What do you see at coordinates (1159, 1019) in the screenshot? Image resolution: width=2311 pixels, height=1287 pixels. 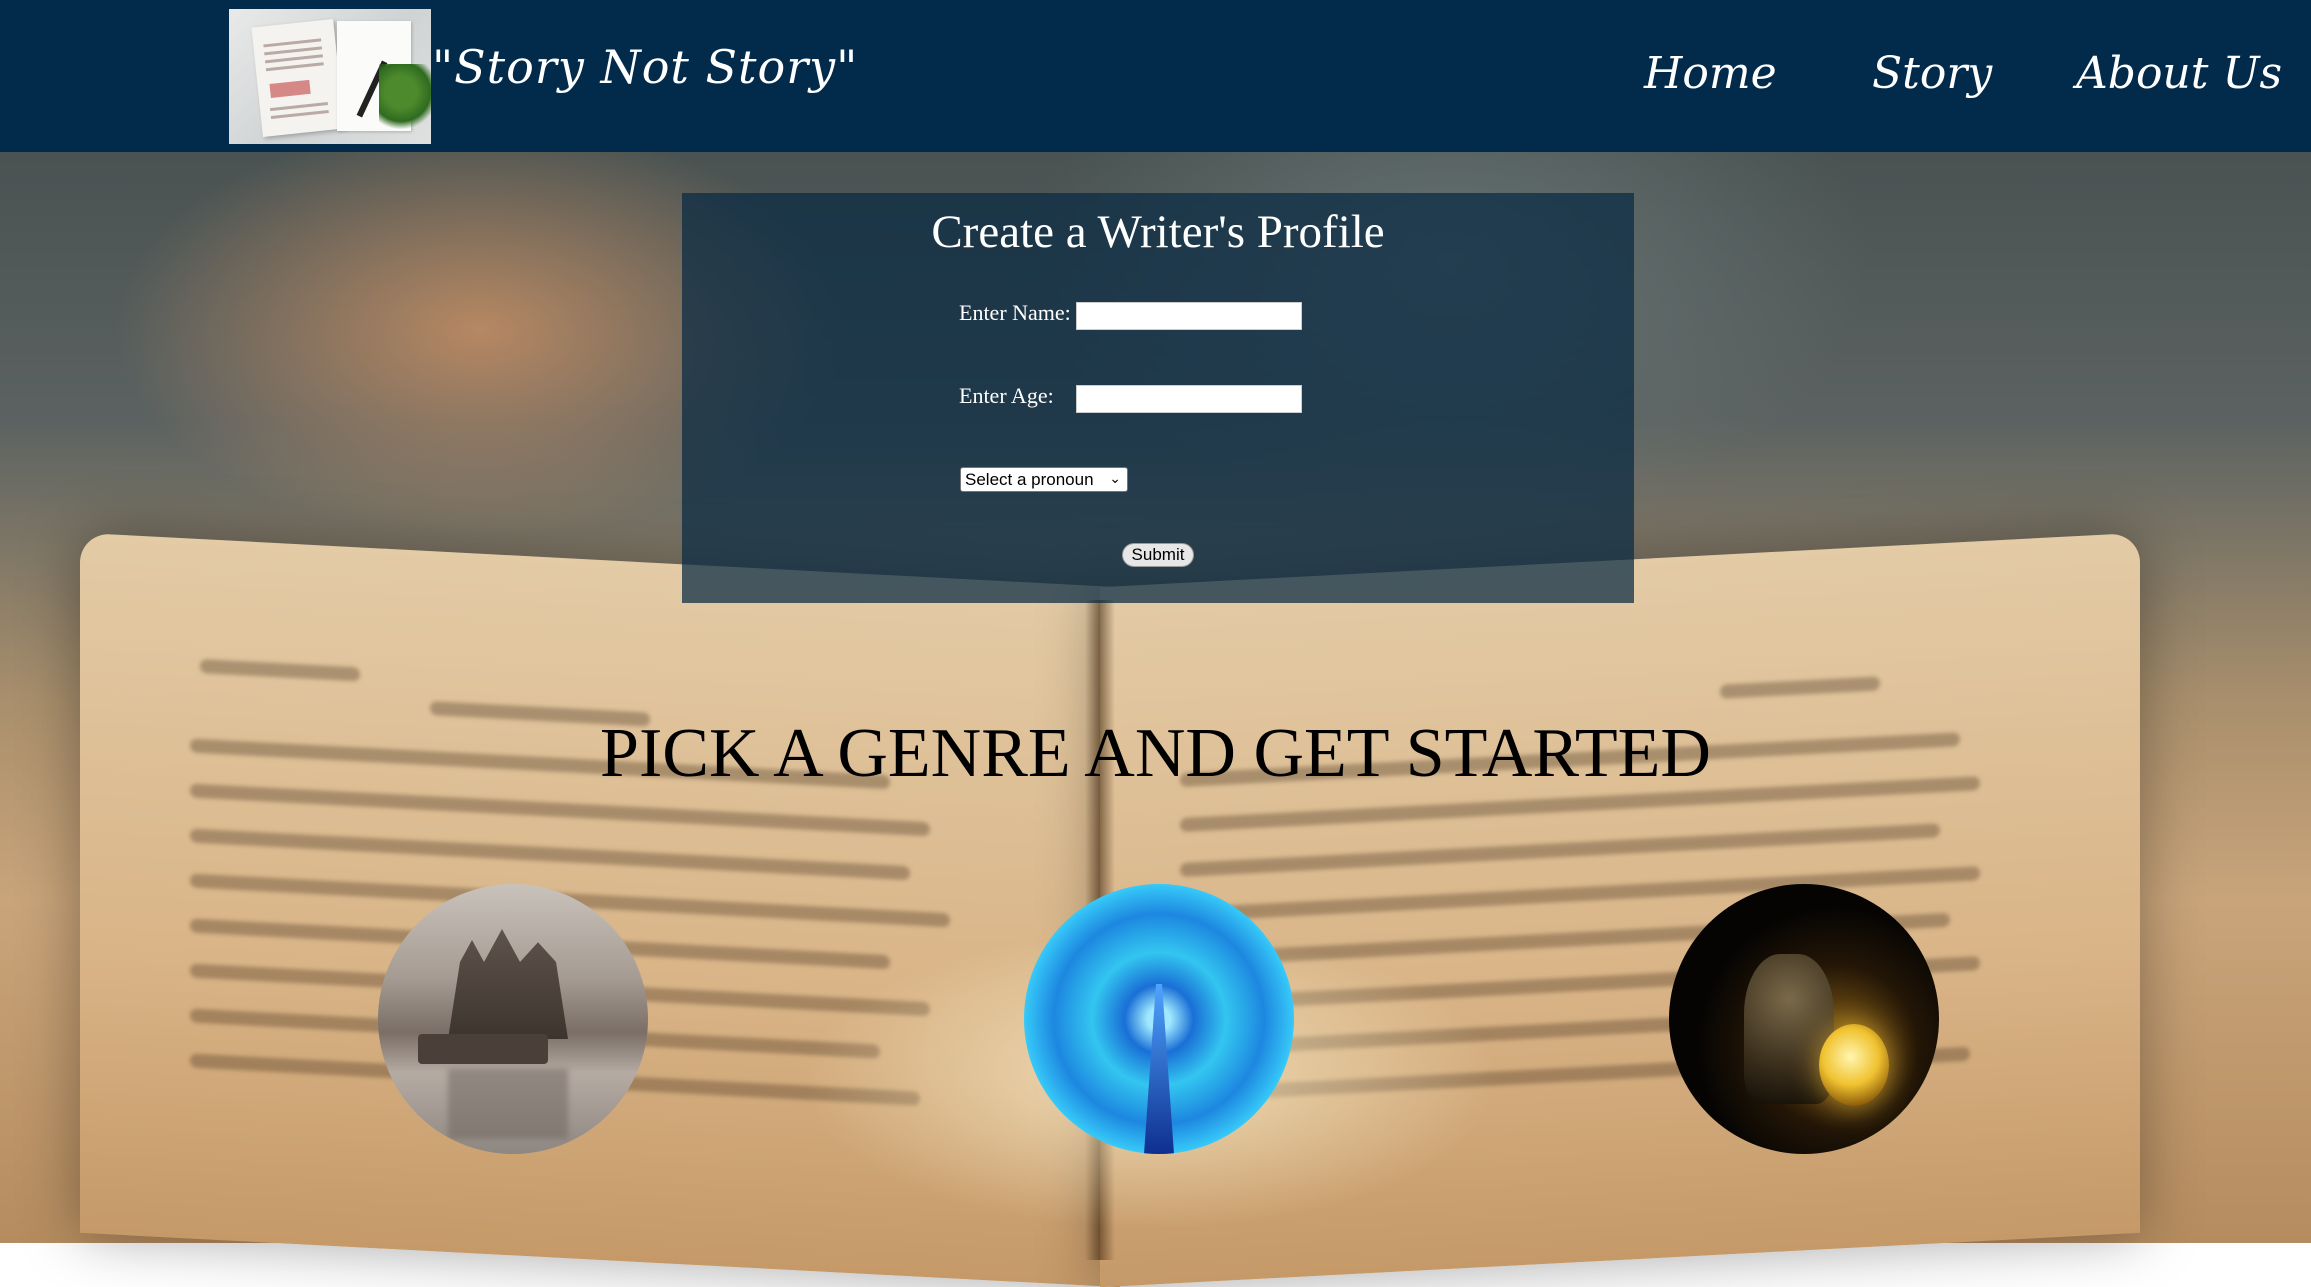 I see `genre-scifi-tunnel-image` at bounding box center [1159, 1019].